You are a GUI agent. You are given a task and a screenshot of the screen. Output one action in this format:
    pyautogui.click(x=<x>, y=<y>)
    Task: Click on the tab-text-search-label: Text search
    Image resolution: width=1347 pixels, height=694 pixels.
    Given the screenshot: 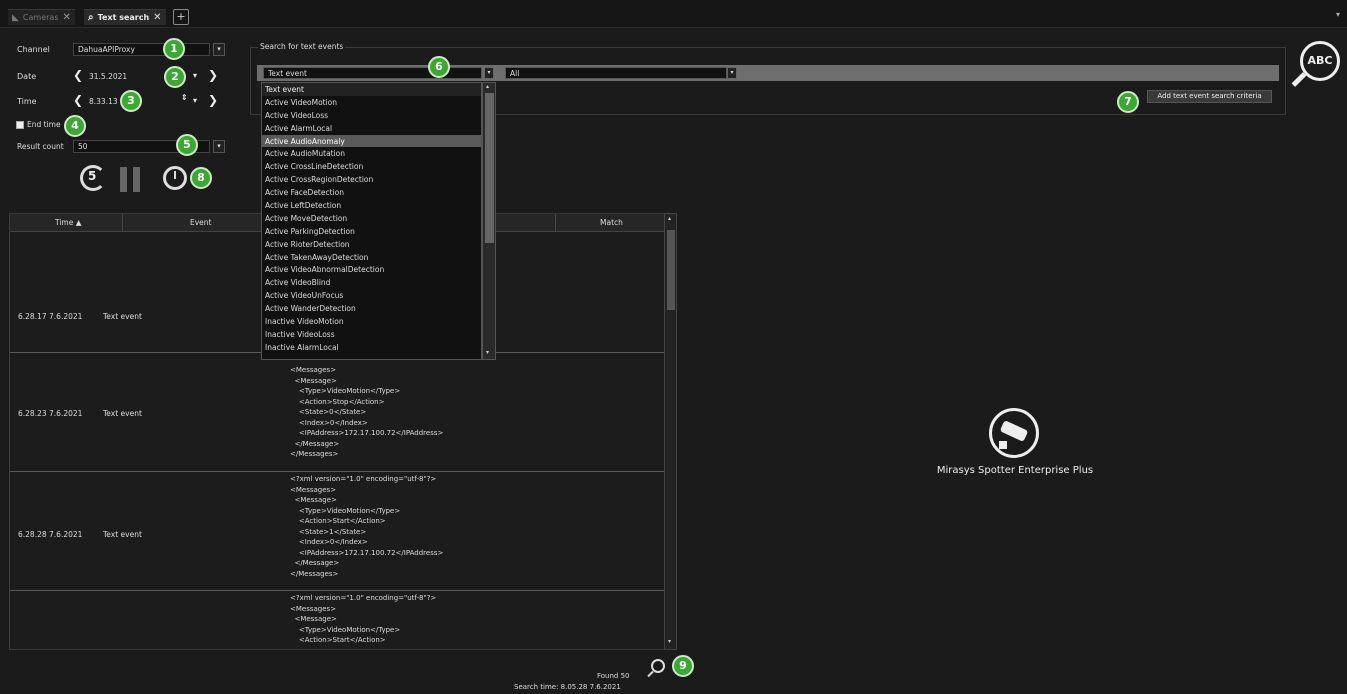 What is the action you would take?
    pyautogui.click(x=123, y=17)
    